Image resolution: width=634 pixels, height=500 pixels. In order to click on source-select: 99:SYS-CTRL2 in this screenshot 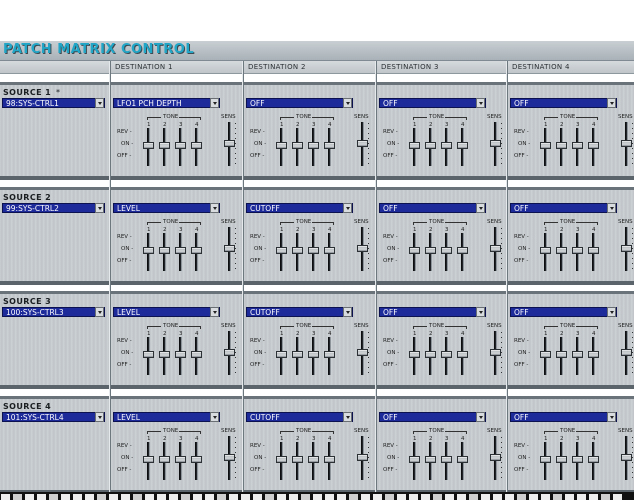, I will do `click(53, 208)`.